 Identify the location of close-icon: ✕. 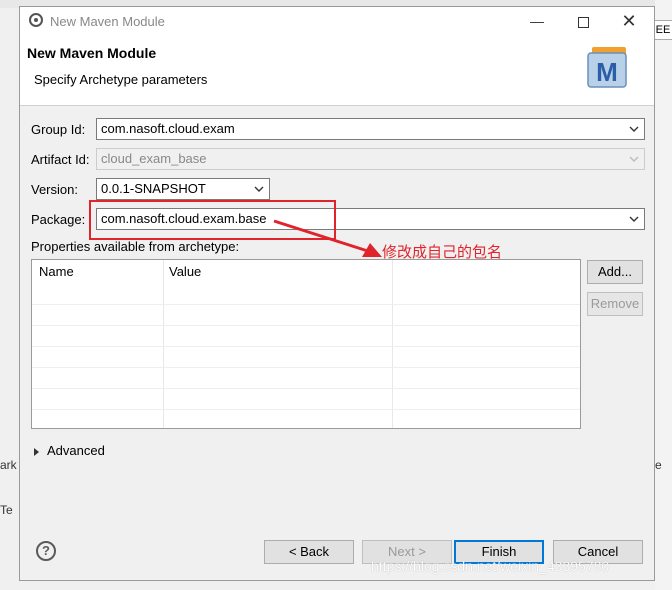
(629, 21).